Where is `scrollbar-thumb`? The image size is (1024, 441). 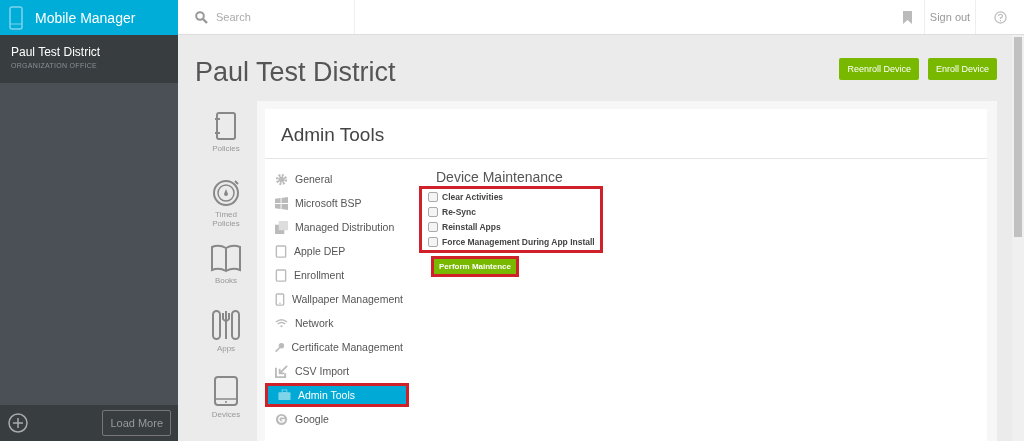
scrollbar-thumb is located at coordinates (1018, 137).